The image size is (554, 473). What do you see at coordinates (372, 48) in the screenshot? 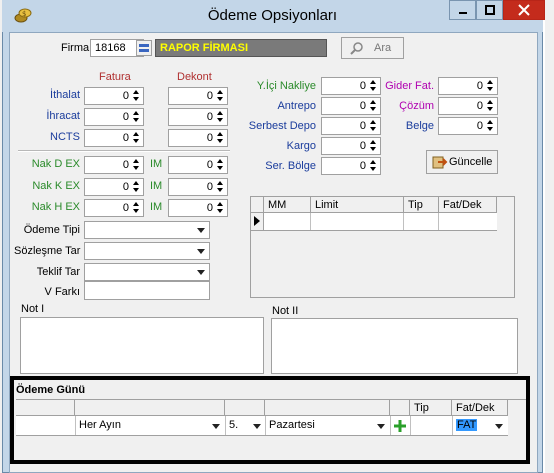
I see `search-button: Ara` at bounding box center [372, 48].